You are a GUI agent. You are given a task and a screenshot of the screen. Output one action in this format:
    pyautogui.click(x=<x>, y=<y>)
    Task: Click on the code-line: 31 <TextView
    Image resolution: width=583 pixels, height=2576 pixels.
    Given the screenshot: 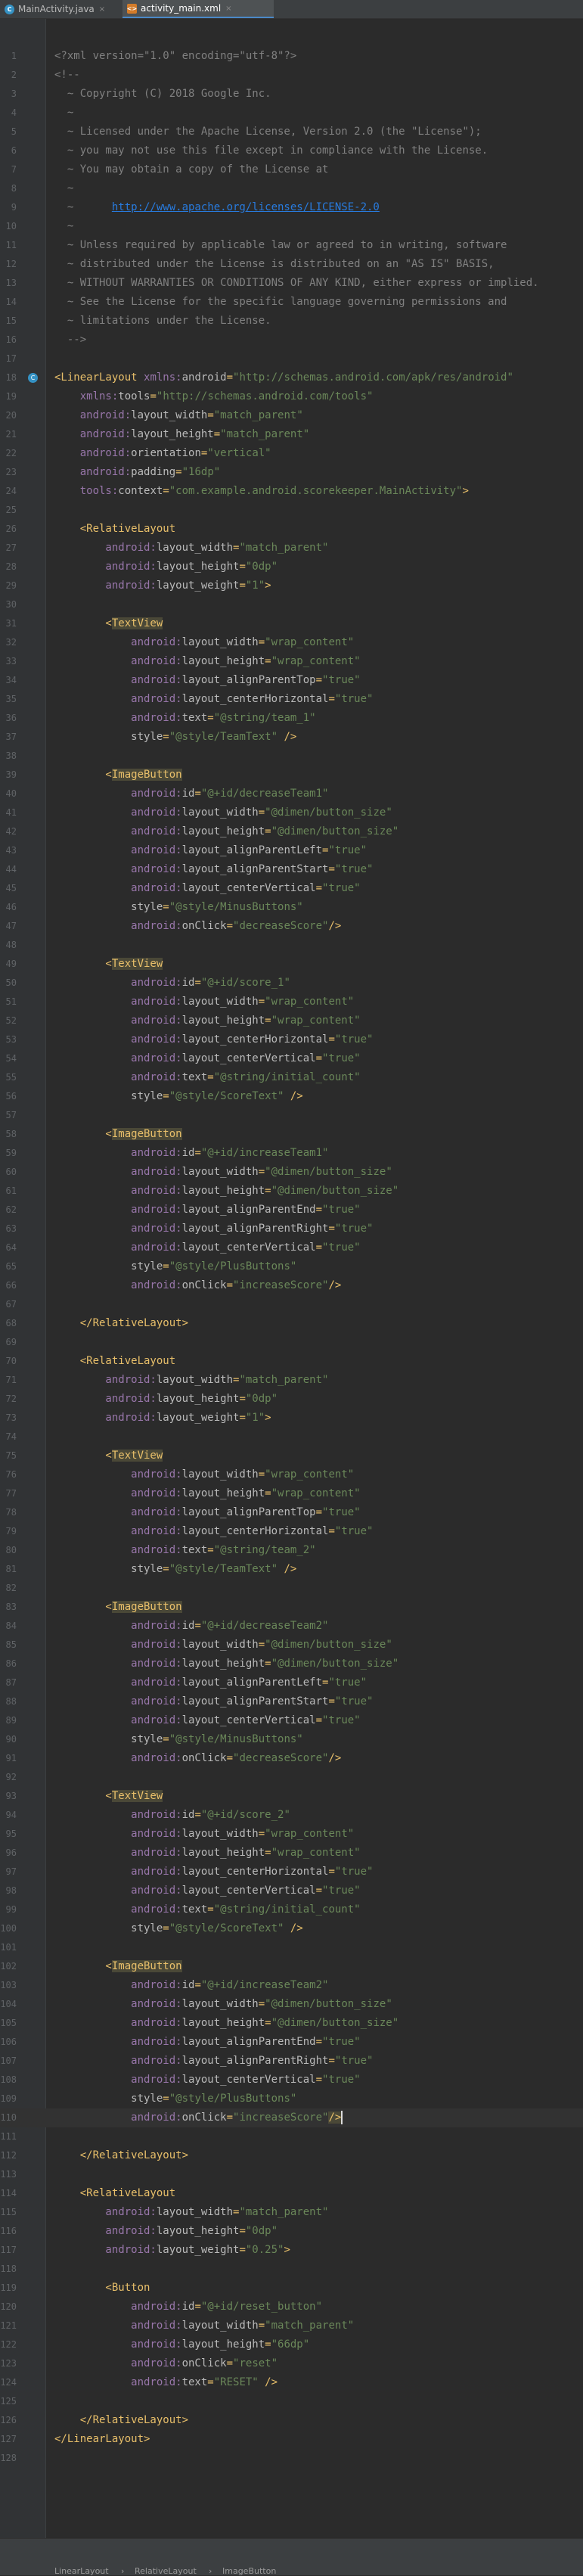 What is the action you would take?
    pyautogui.click(x=291, y=623)
    